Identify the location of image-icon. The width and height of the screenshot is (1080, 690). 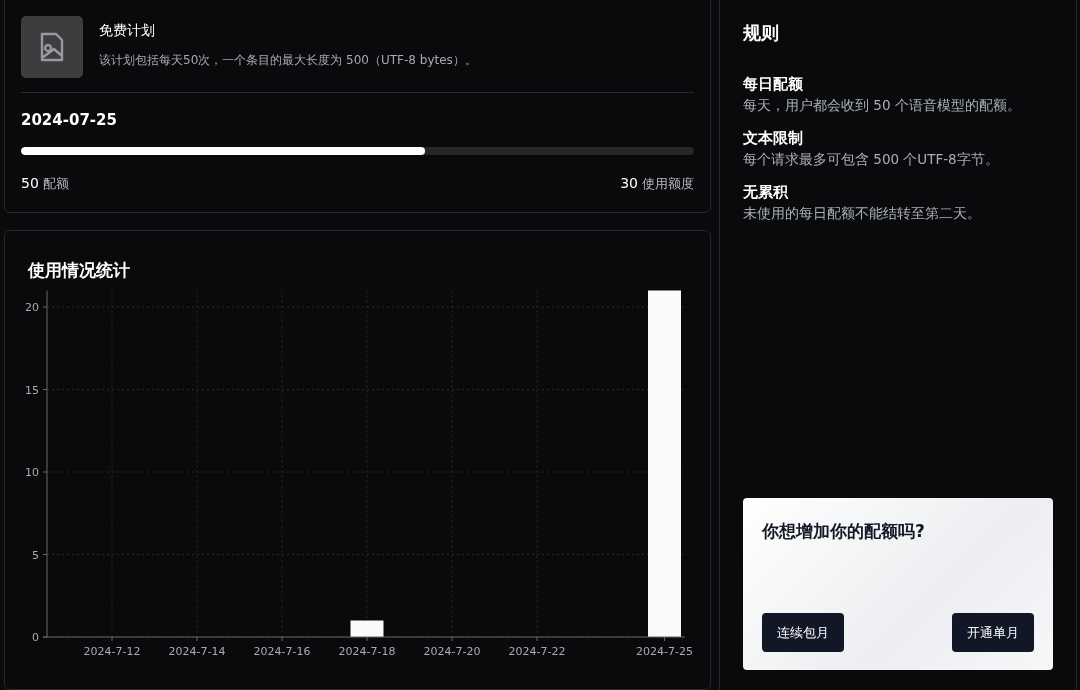
(52, 47).